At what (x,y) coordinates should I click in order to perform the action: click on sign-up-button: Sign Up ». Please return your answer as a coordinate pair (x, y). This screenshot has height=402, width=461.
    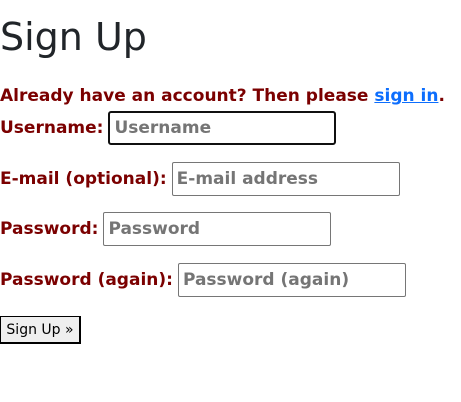
    Looking at the image, I should click on (40, 330).